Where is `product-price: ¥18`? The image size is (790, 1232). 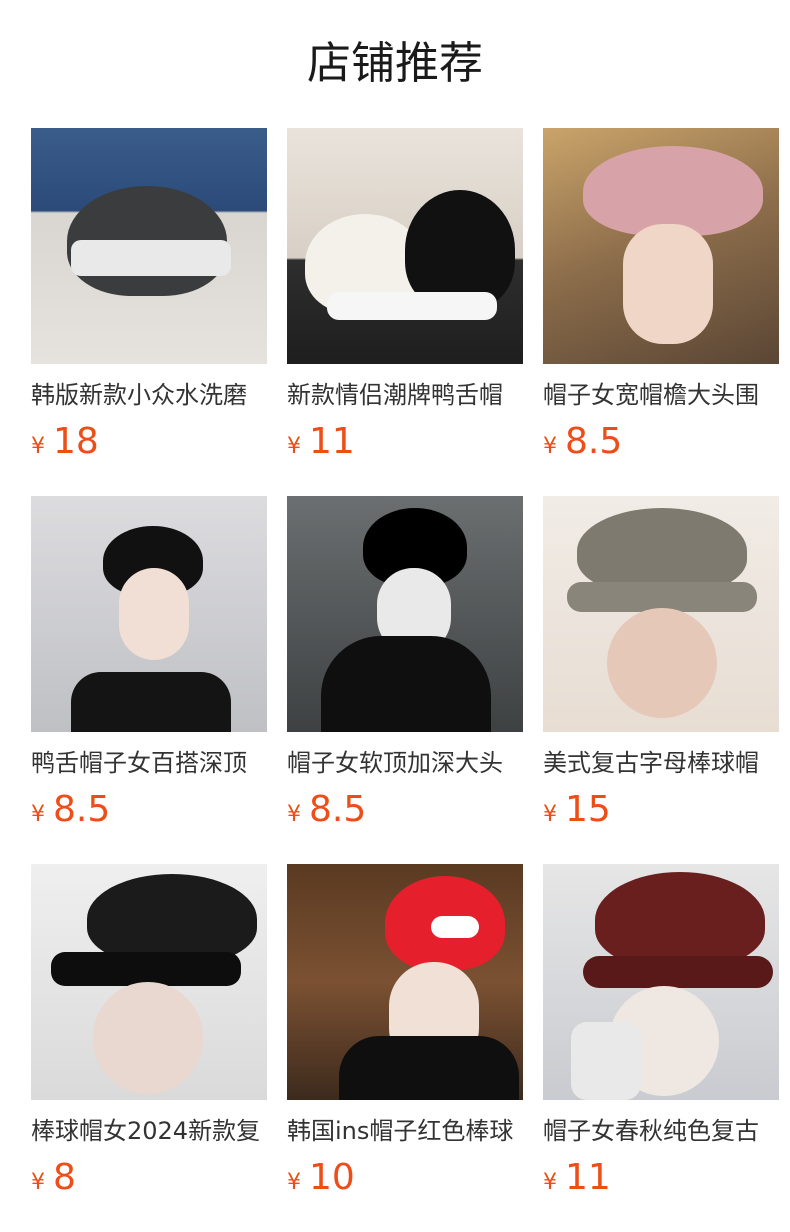
product-price: ¥18 is located at coordinates (149, 442).